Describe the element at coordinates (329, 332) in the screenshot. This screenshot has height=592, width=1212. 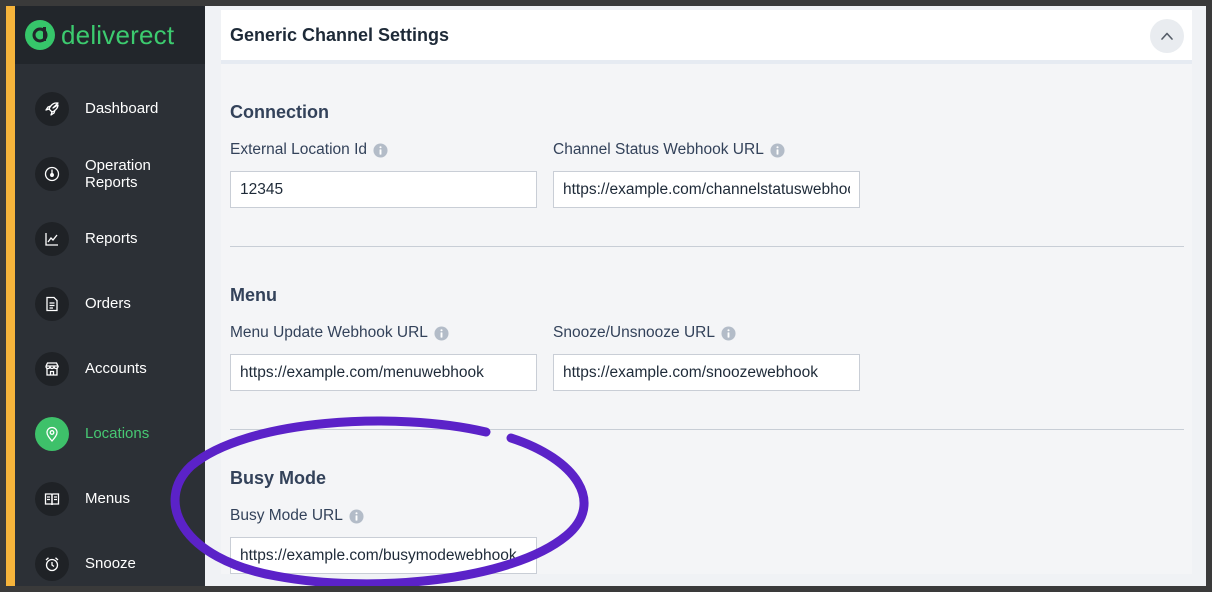
I see `field-label: Menu Update Webhook URL` at that location.